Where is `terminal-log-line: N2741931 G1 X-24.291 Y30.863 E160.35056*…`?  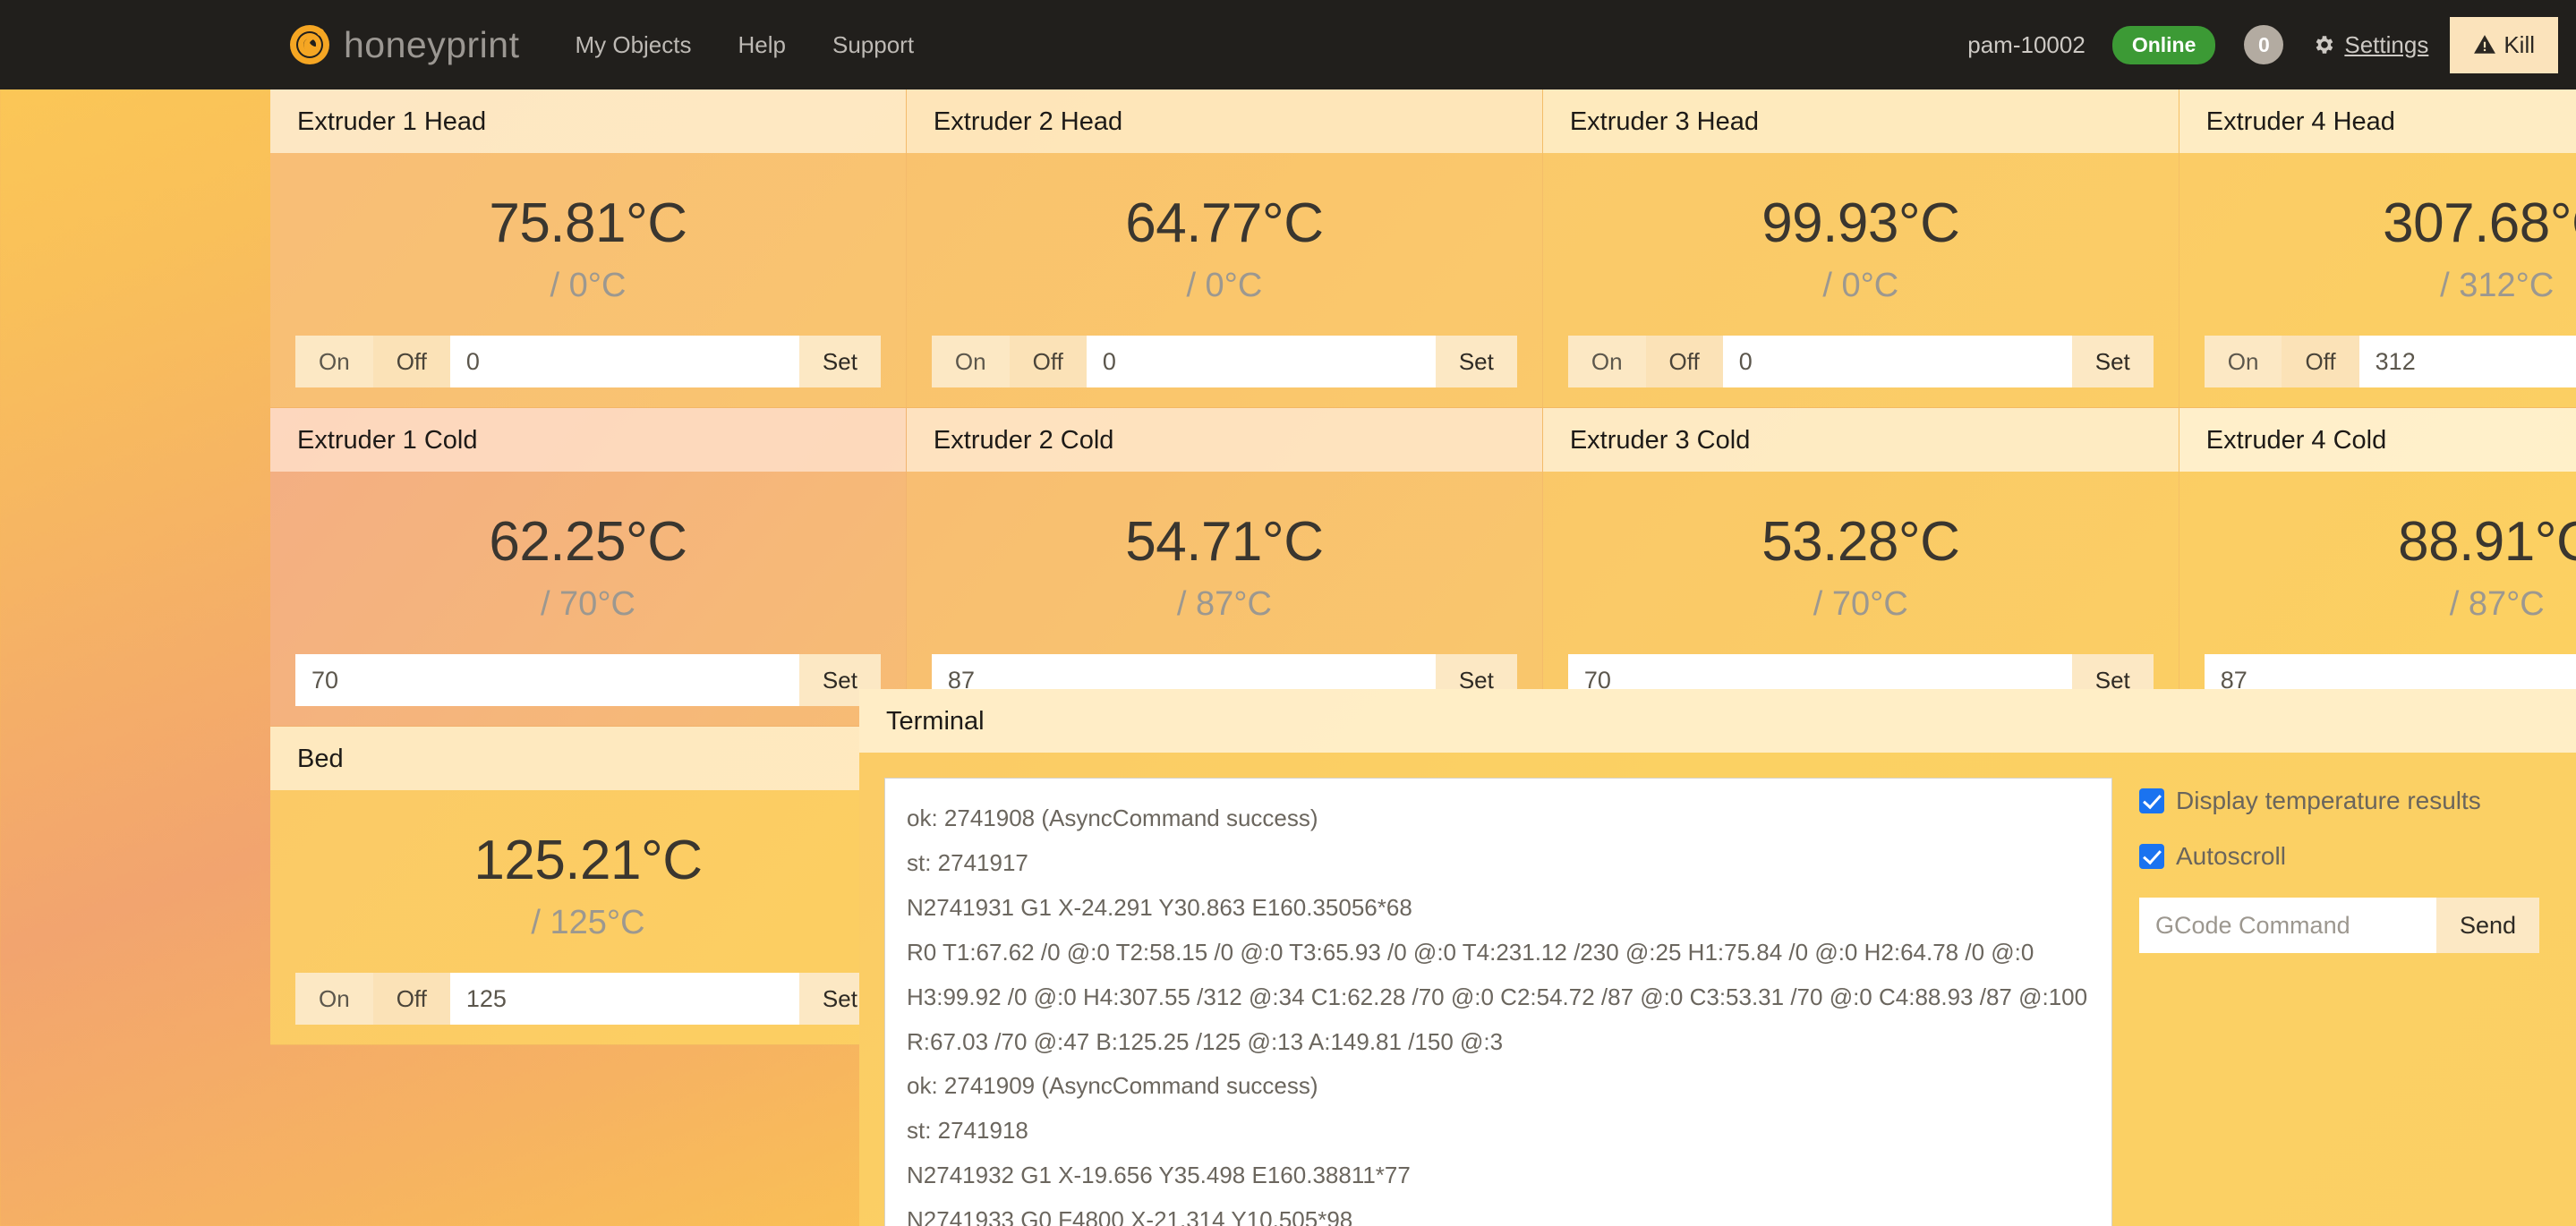
terminal-log-line: N2741931 G1 X-24.291 Y30.863 E160.35056*… is located at coordinates (1159, 907).